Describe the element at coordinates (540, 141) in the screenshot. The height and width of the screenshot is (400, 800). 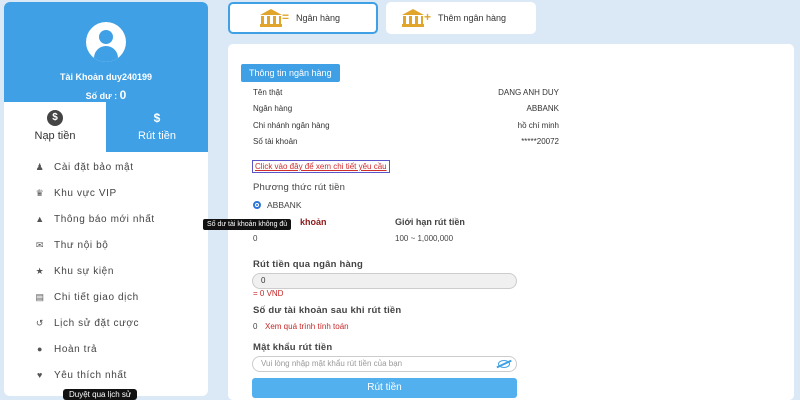
I see `info-value: *****20072` at that location.